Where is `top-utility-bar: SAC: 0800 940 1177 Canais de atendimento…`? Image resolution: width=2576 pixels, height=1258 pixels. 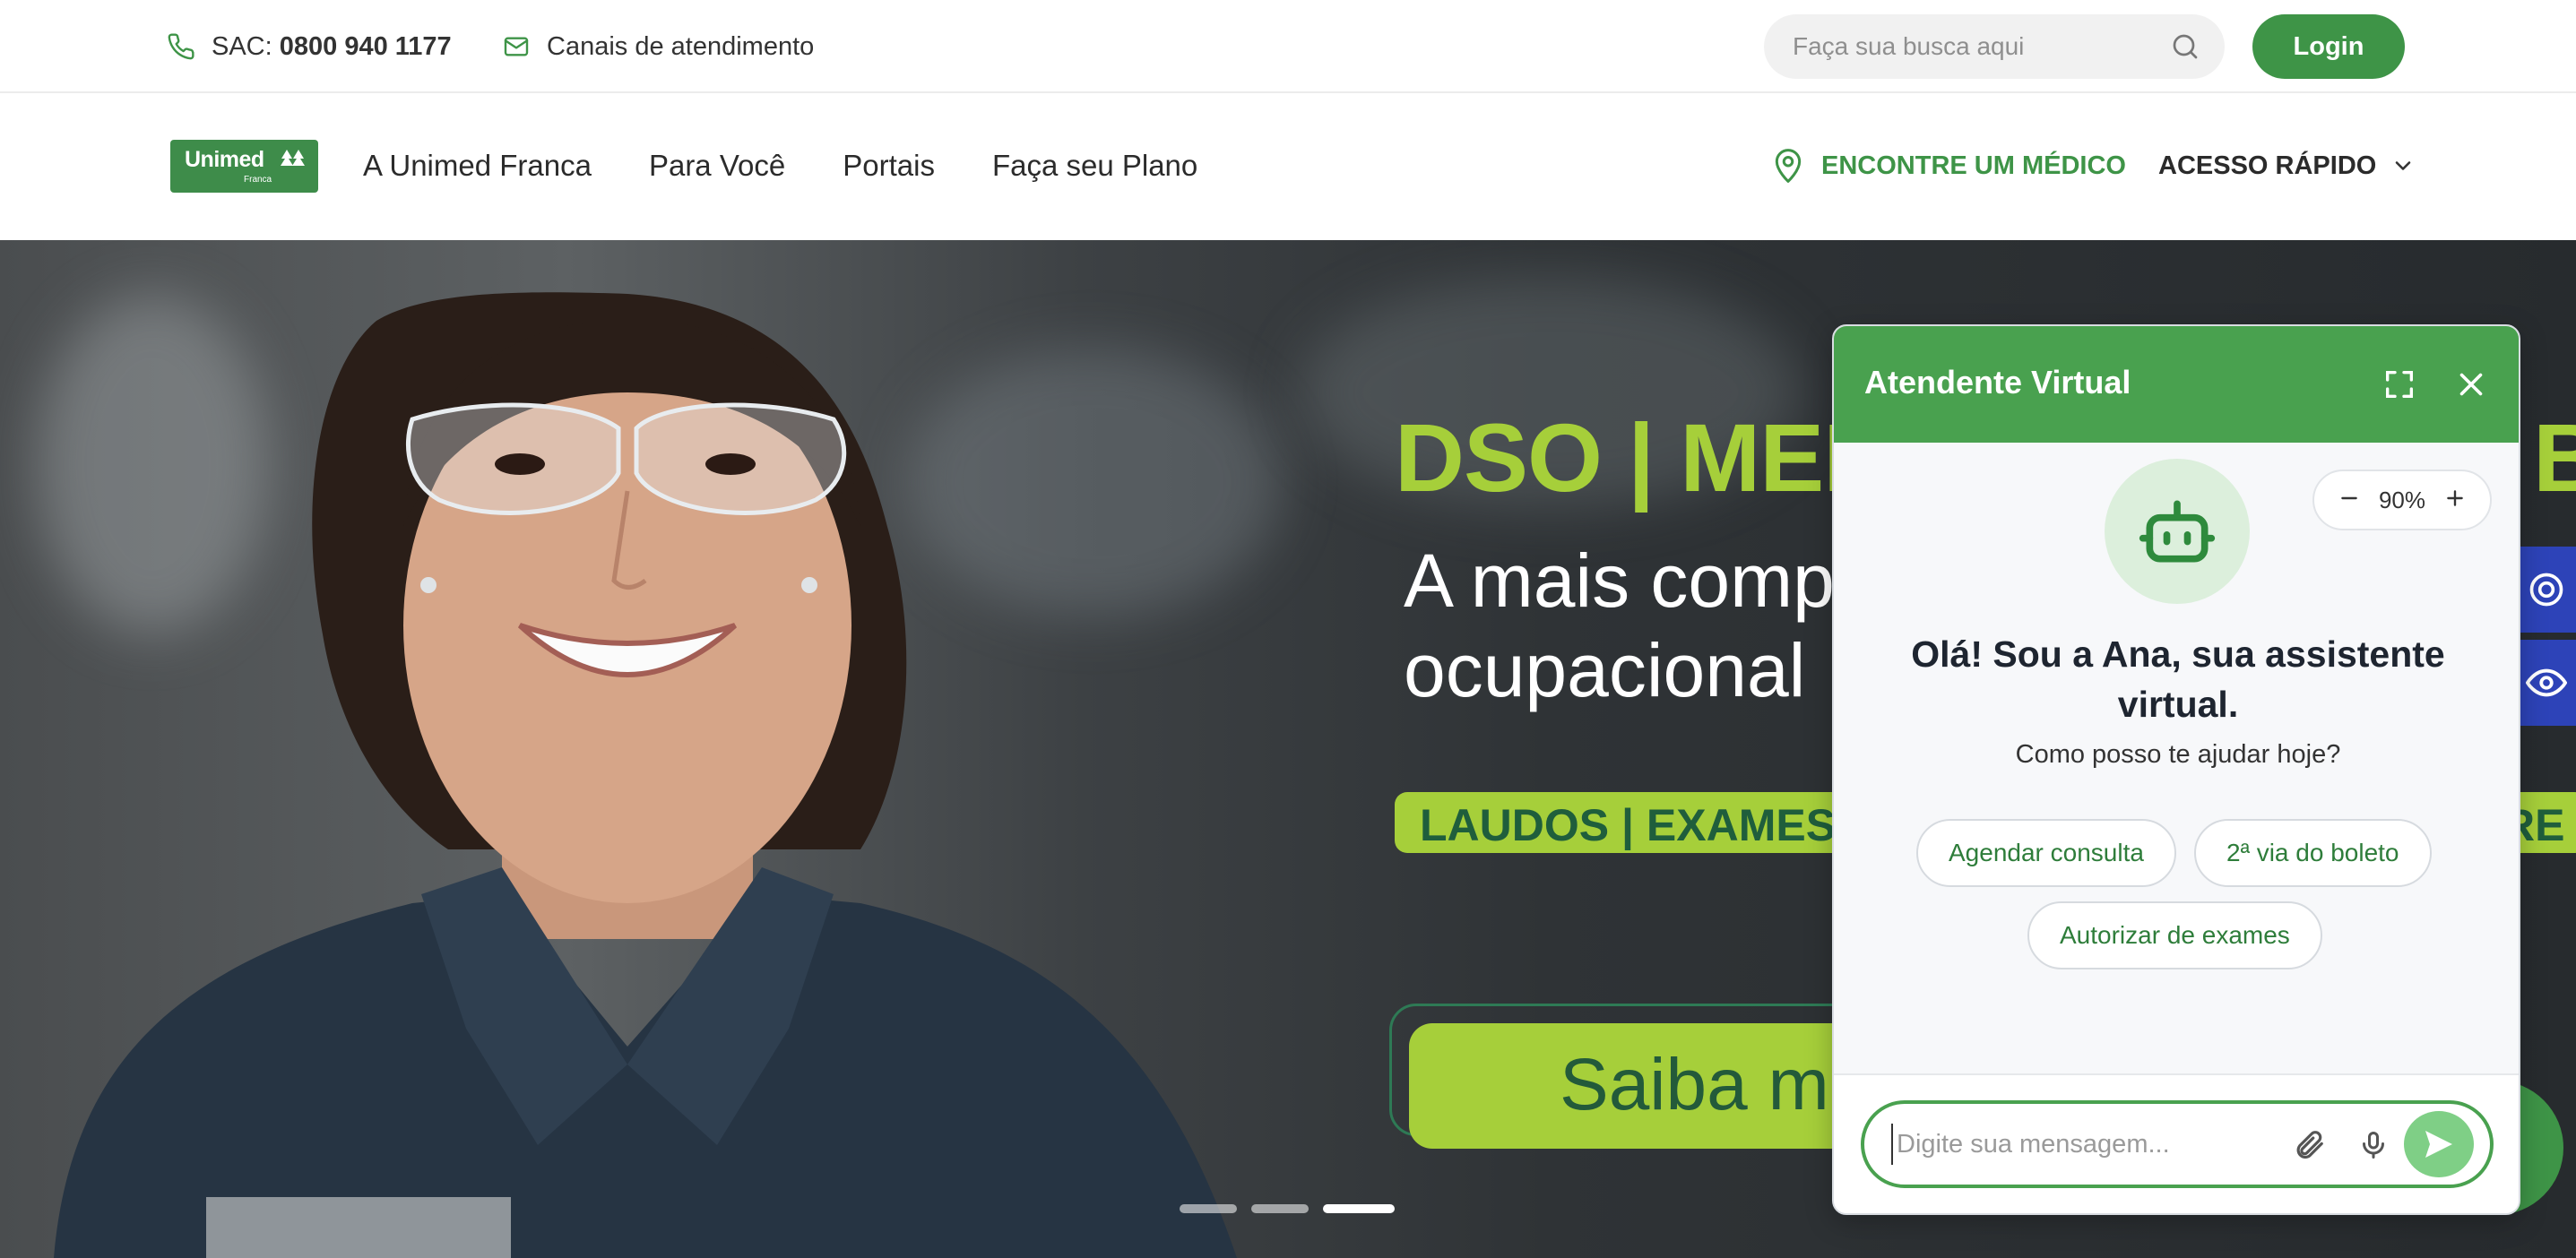
top-utility-bar: SAC: 0800 940 1177 Canais de atendimento… is located at coordinates (1288, 46).